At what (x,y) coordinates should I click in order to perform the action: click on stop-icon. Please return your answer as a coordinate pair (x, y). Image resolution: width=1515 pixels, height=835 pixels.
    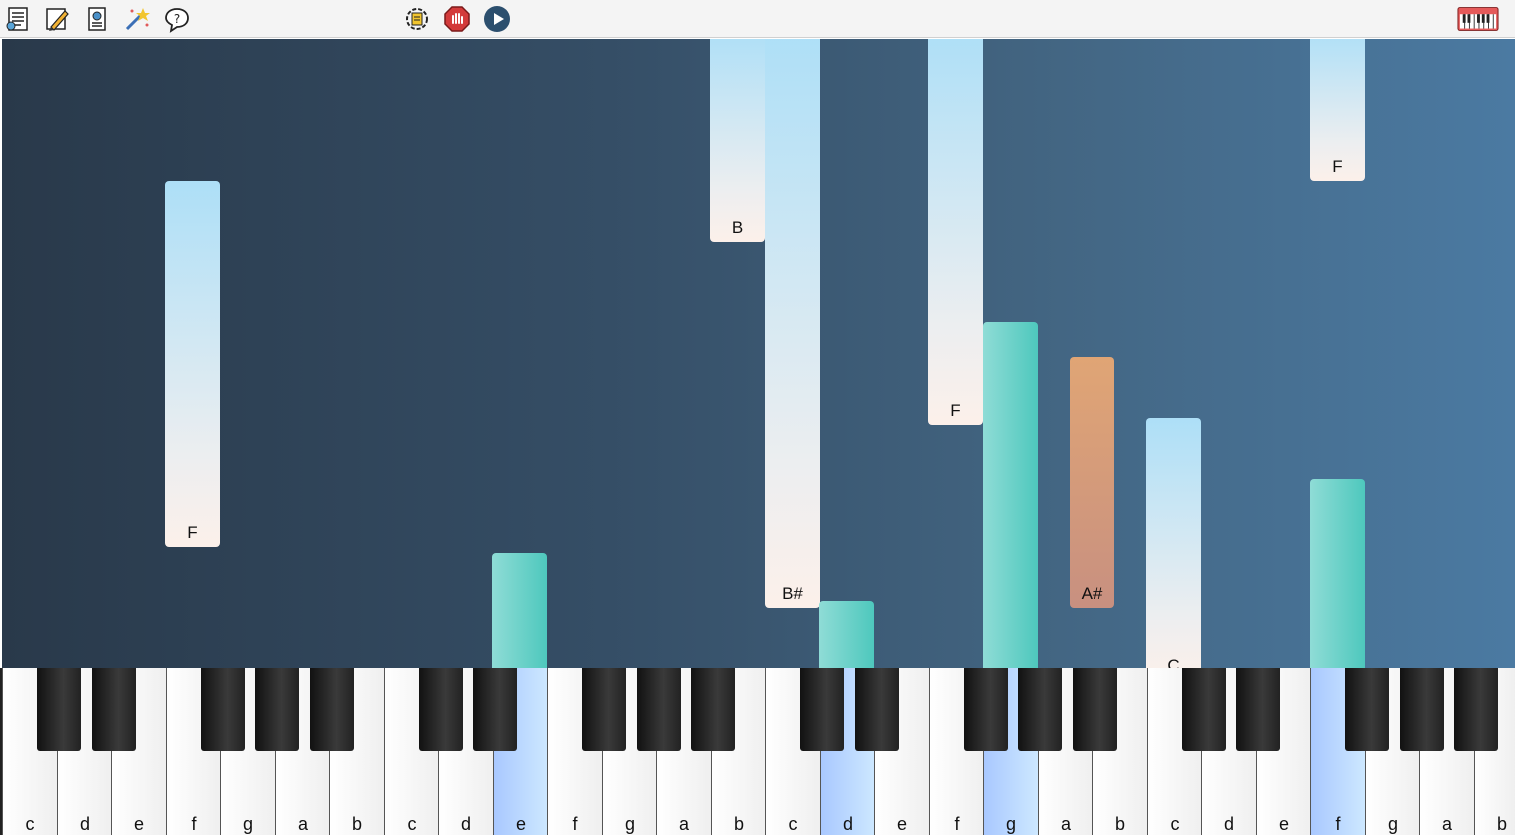
    Looking at the image, I should click on (457, 19).